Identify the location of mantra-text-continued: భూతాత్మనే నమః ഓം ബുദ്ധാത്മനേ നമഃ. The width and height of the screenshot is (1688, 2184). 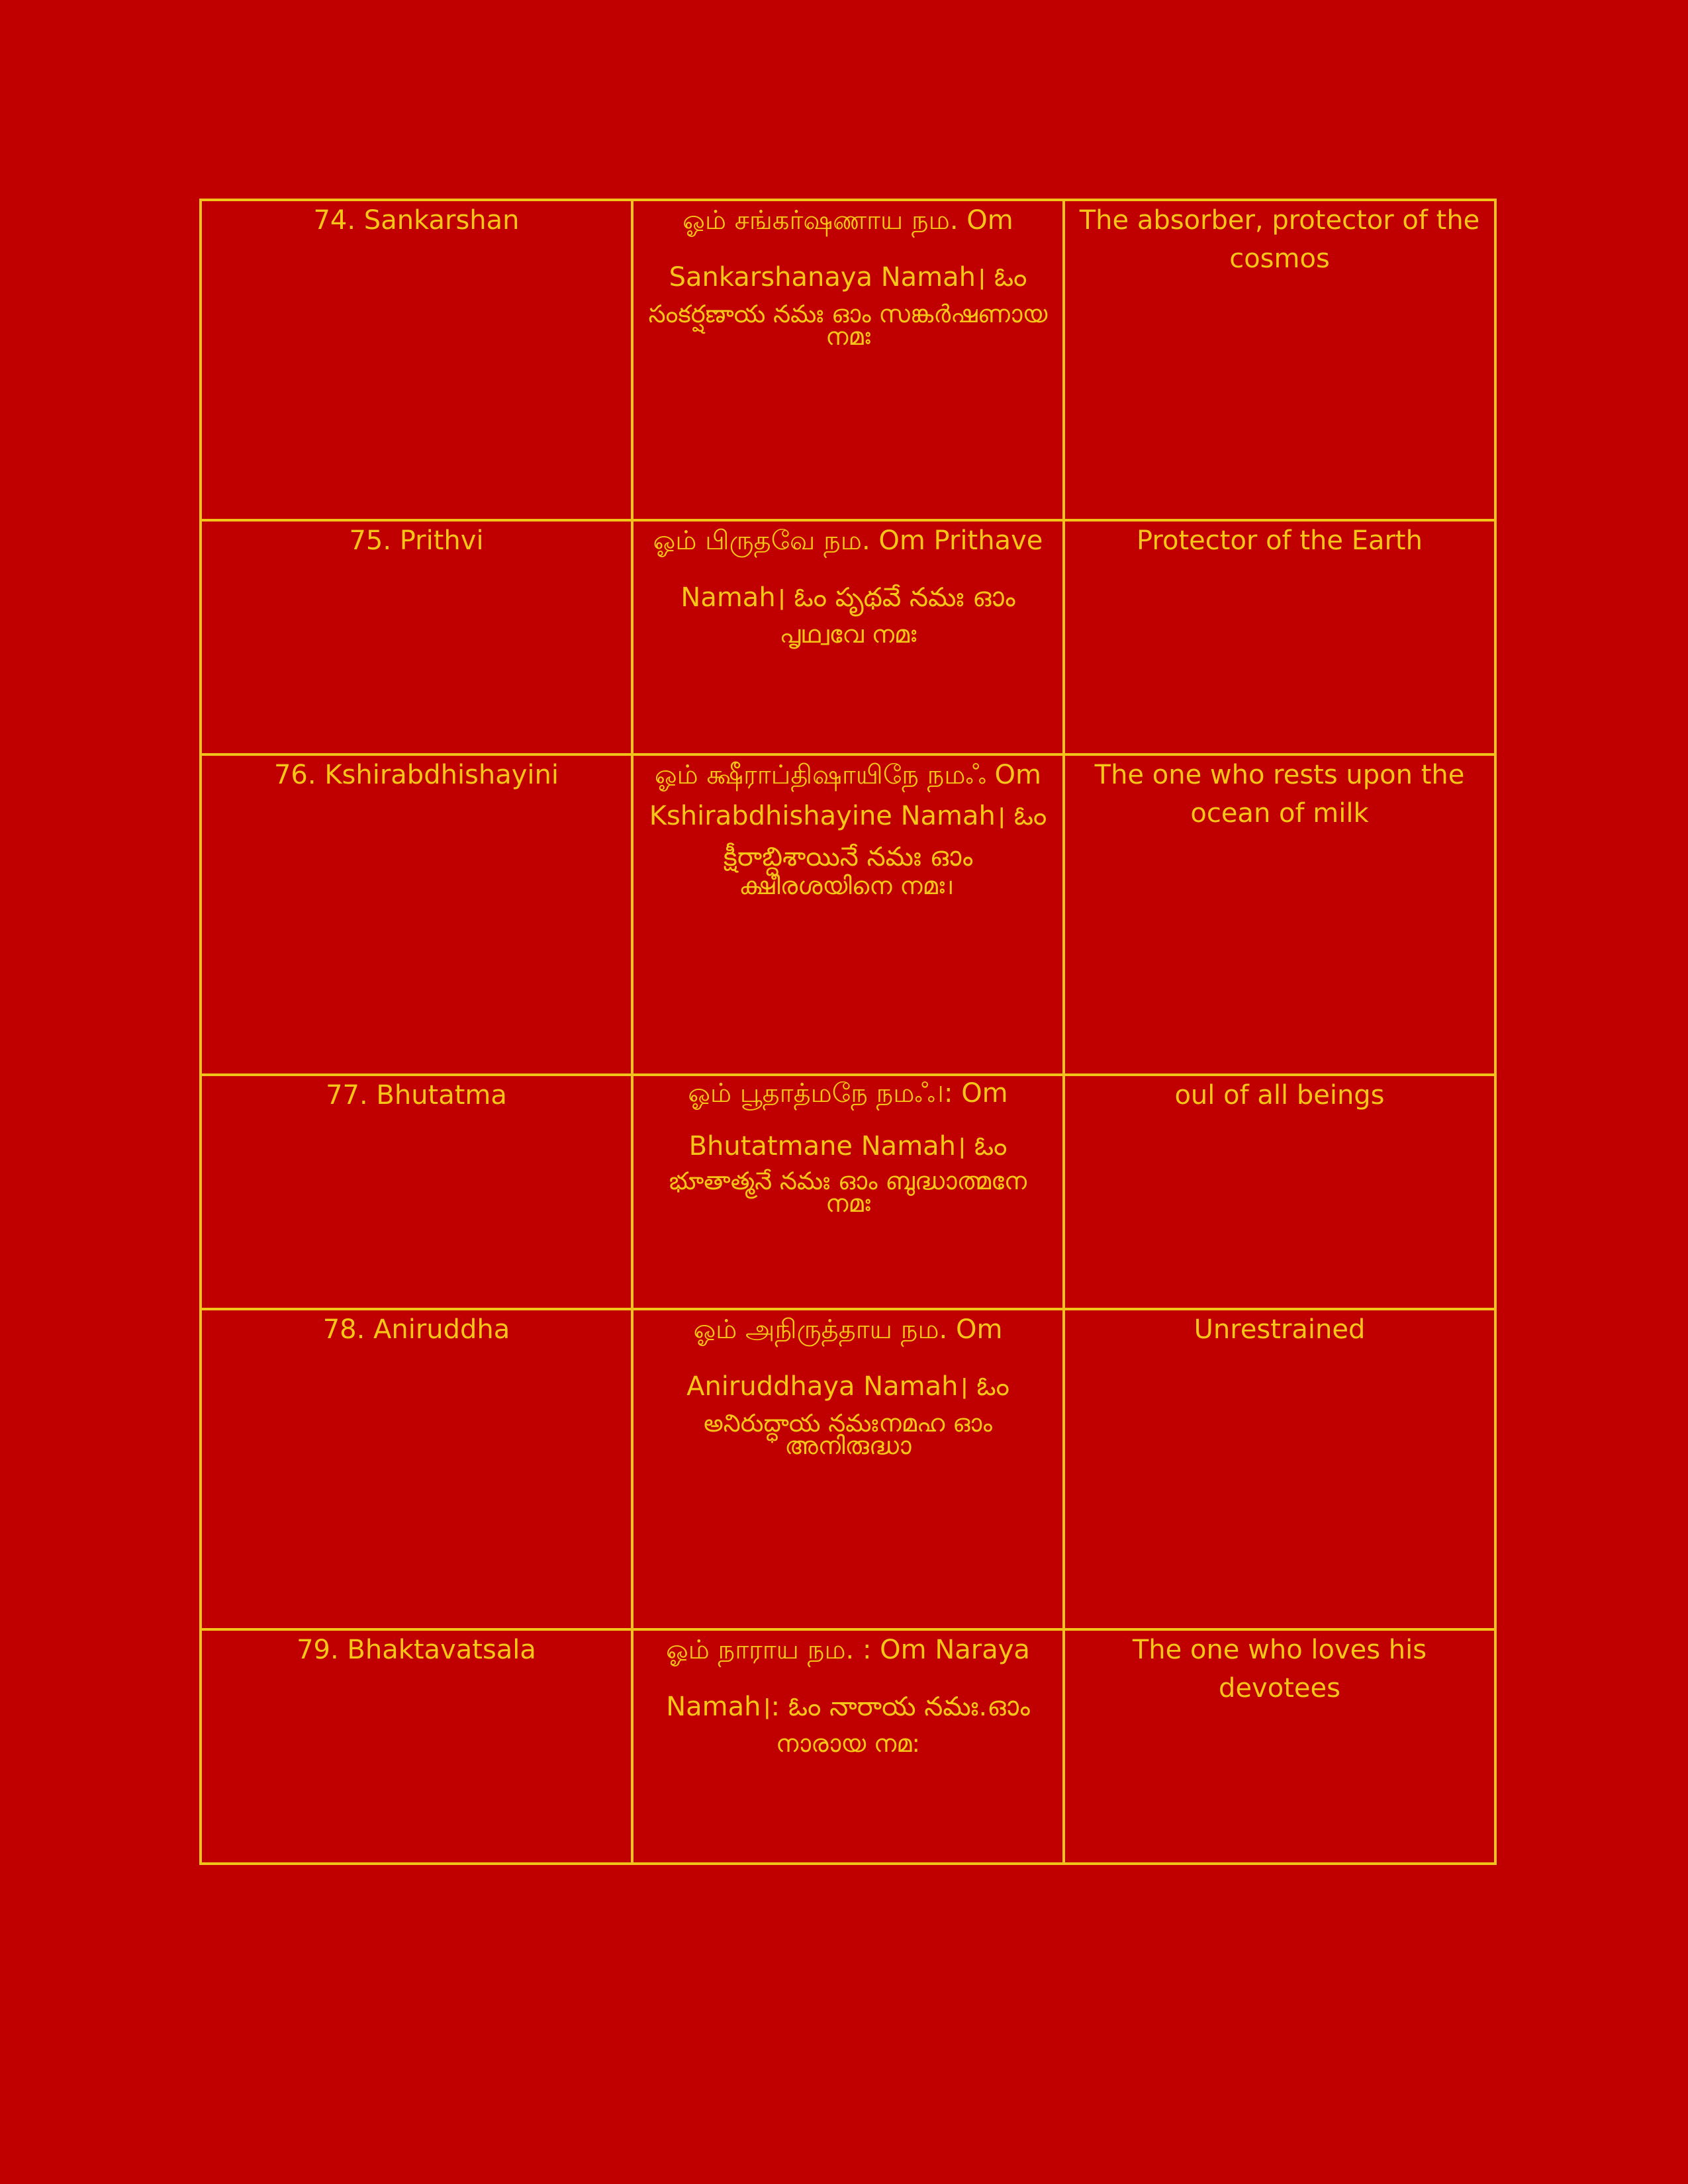
(848, 1192).